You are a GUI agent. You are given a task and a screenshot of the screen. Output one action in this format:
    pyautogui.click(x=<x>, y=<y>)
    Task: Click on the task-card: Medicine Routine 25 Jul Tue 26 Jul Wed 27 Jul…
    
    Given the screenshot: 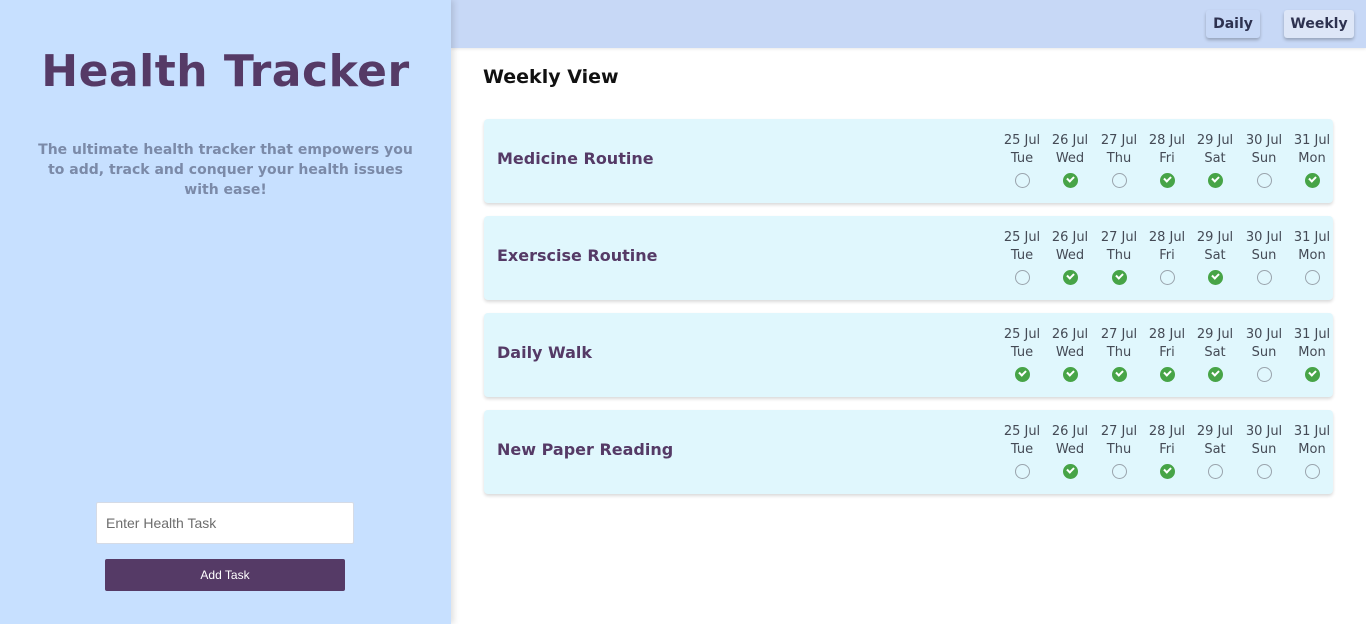 What is the action you would take?
    pyautogui.click(x=908, y=161)
    